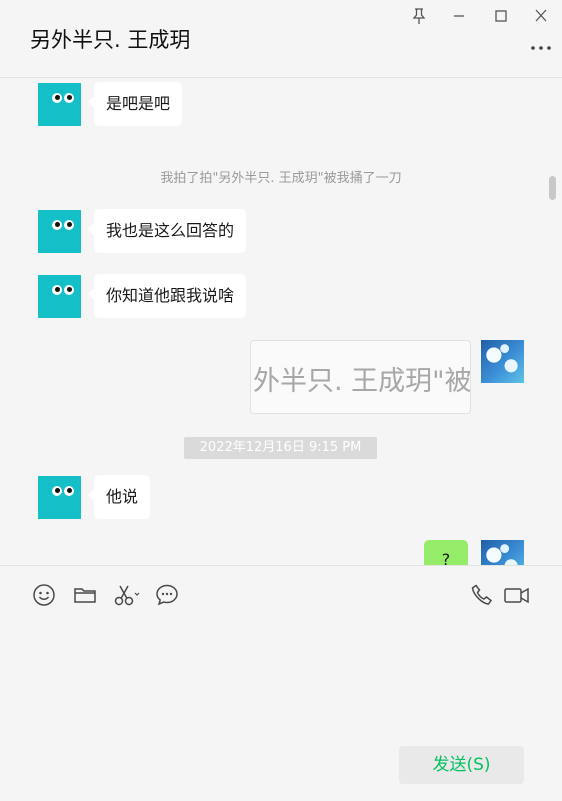 The height and width of the screenshot is (801, 562). Describe the element at coordinates (281, 39) in the screenshot. I see `title-bar: 另外半只. 王成玥` at that location.